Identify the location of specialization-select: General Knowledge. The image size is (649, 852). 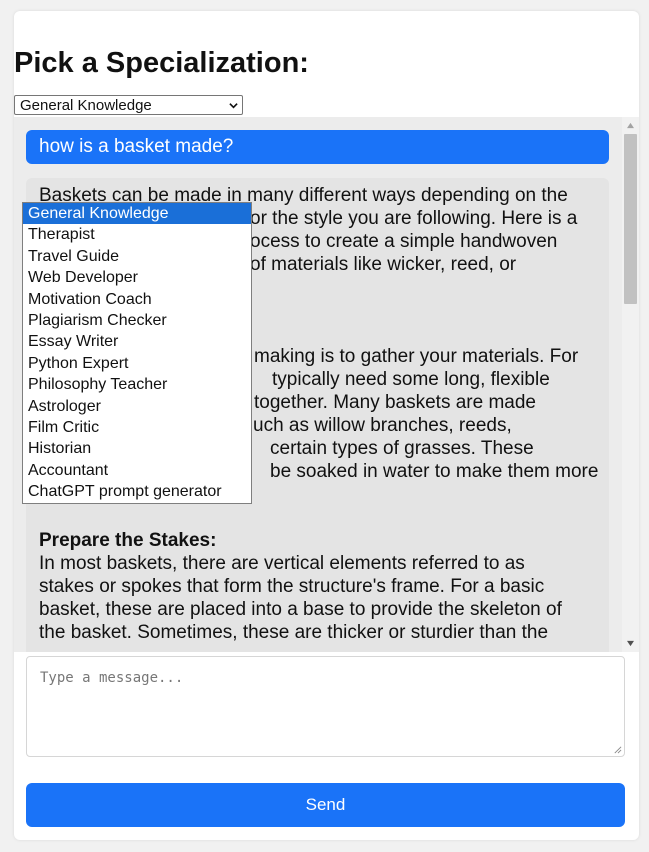
(128, 105).